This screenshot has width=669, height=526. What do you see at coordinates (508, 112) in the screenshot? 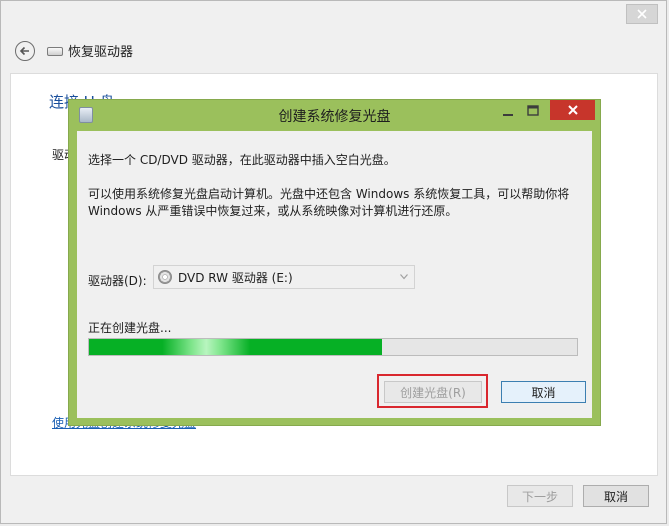
I see `minimize-button` at bounding box center [508, 112].